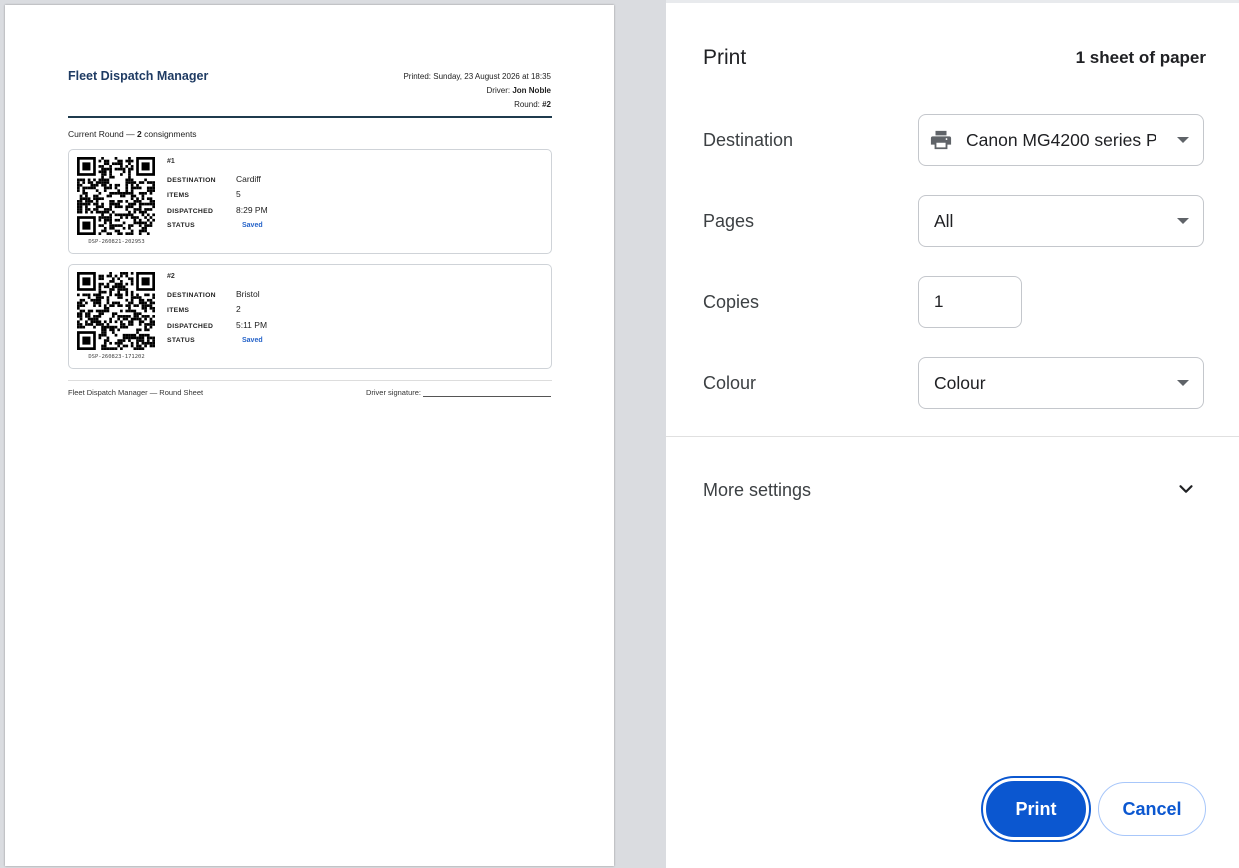 This screenshot has width=1239, height=868. Describe the element at coordinates (310, 117) in the screenshot. I see `header-divider` at that location.